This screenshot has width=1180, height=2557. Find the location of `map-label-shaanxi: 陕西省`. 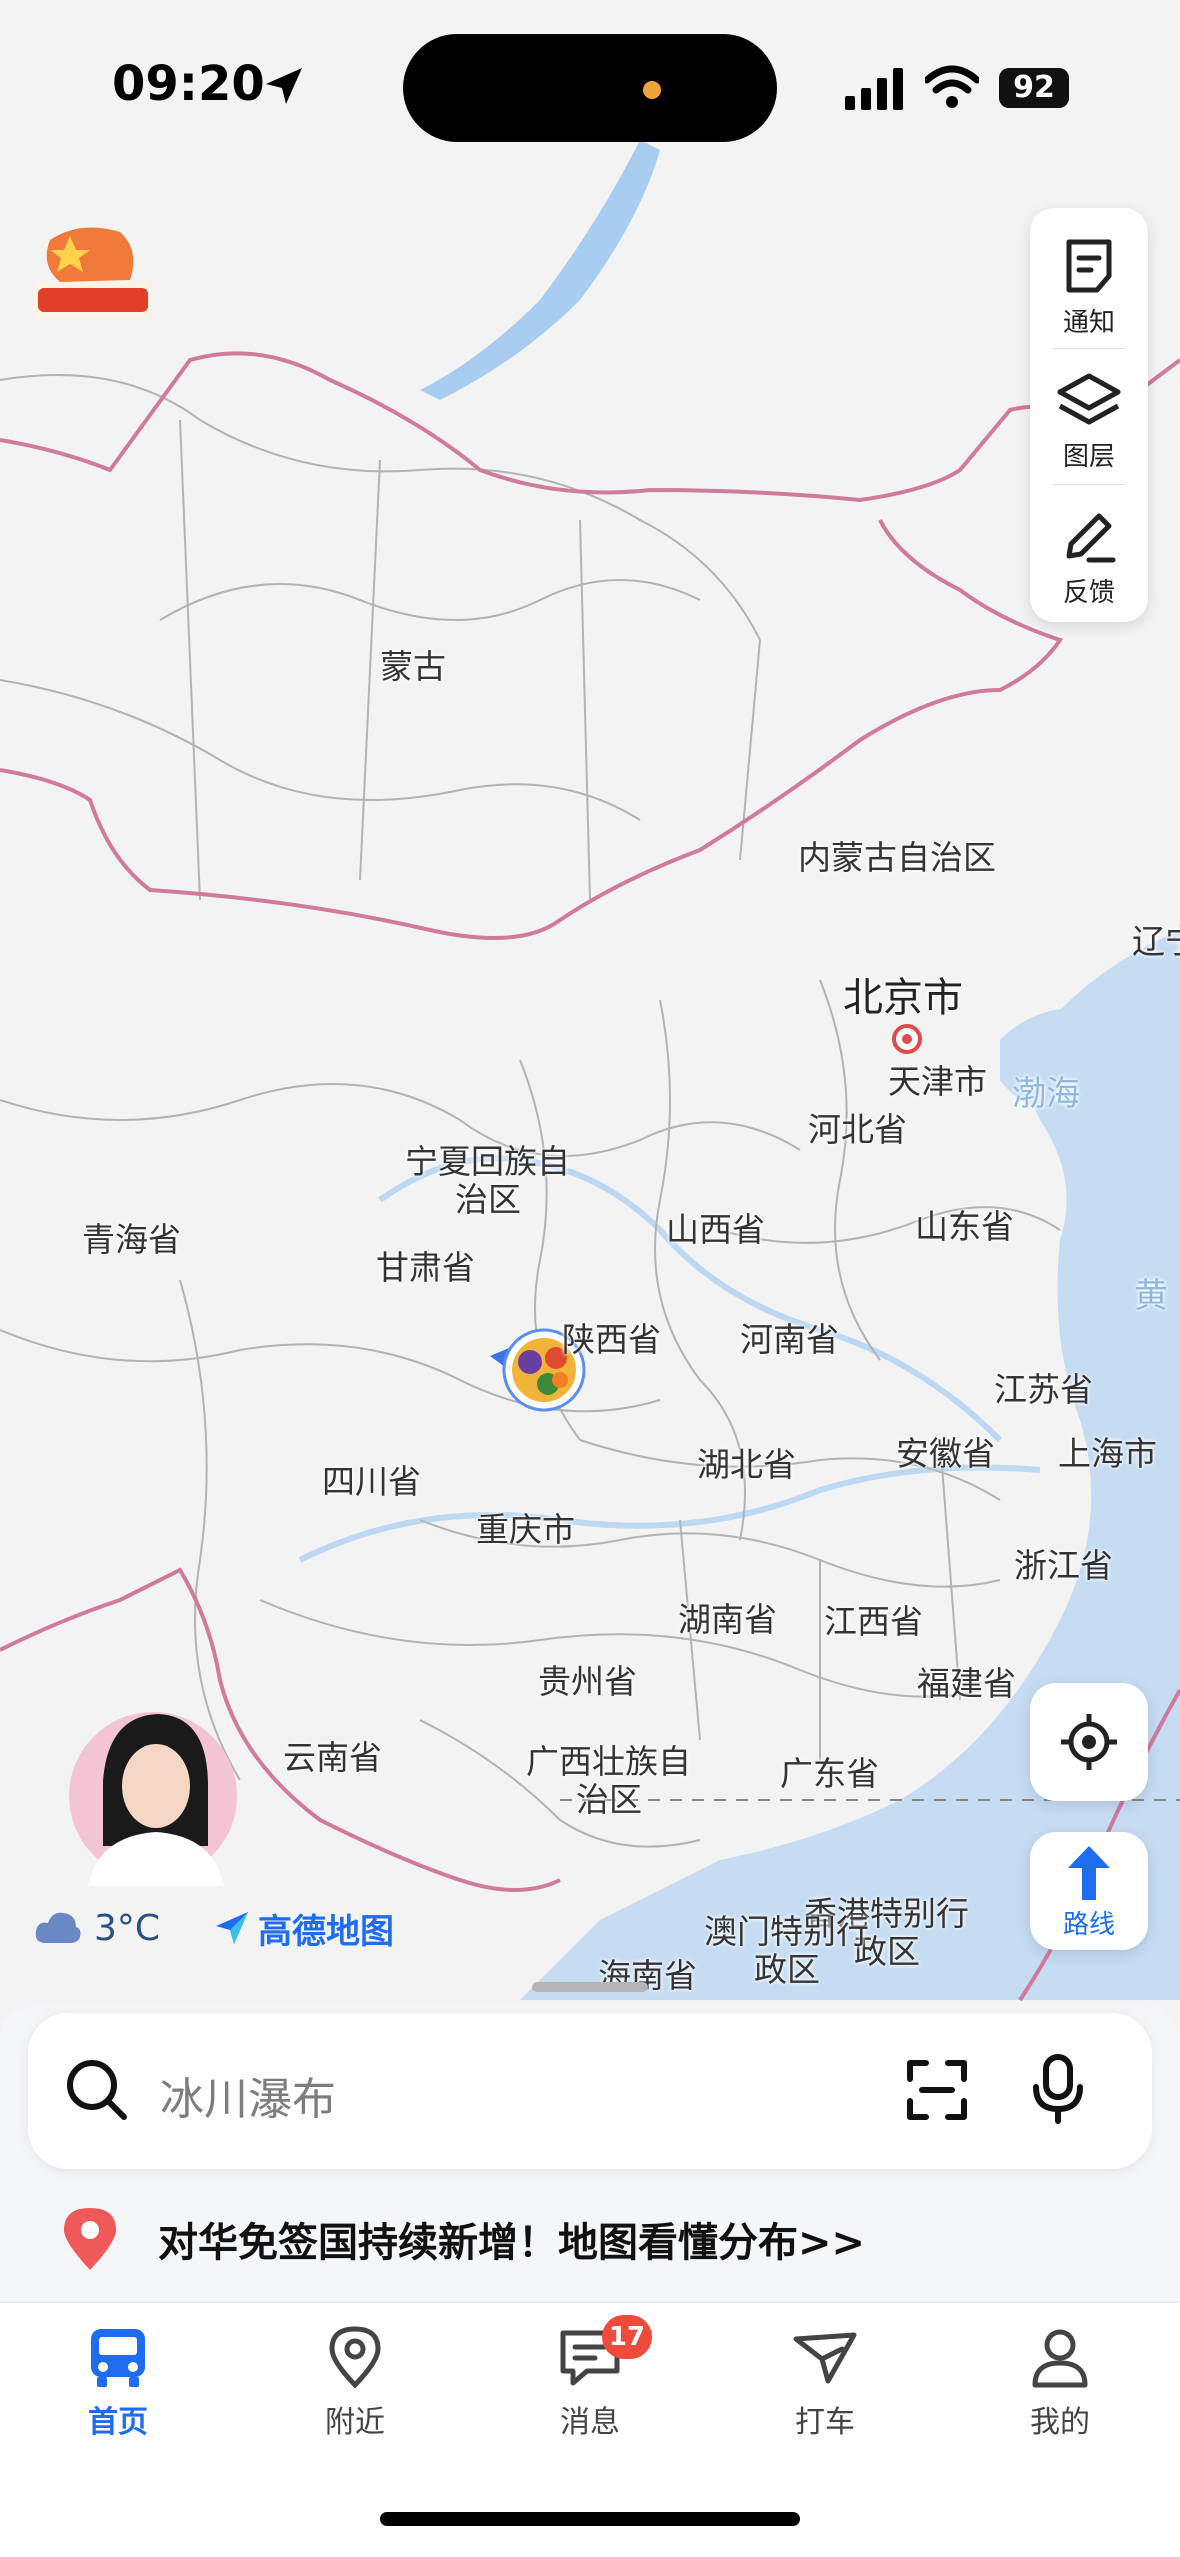

map-label-shaanxi: 陕西省 is located at coordinates (611, 1339).